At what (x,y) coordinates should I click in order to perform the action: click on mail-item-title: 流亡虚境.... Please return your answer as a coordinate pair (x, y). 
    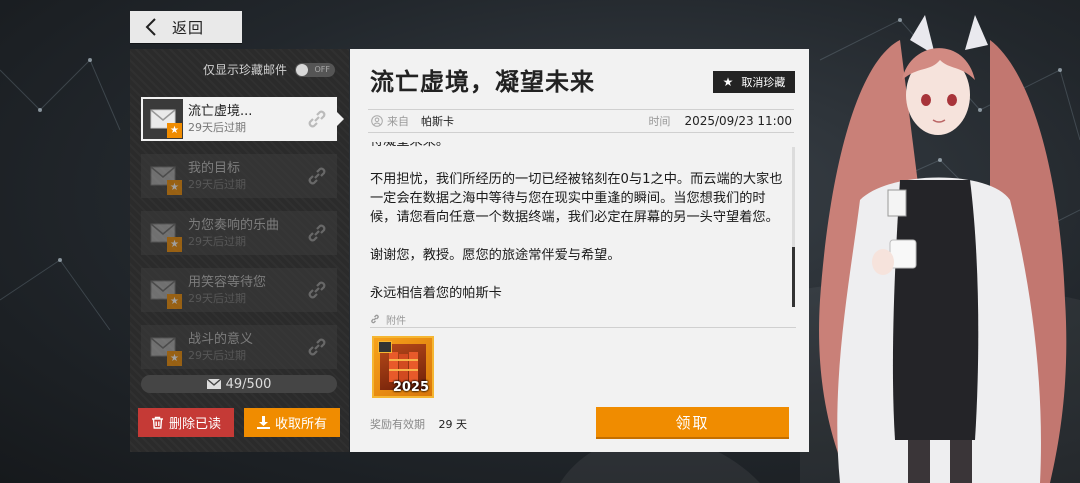
    Looking at the image, I should click on (220, 111).